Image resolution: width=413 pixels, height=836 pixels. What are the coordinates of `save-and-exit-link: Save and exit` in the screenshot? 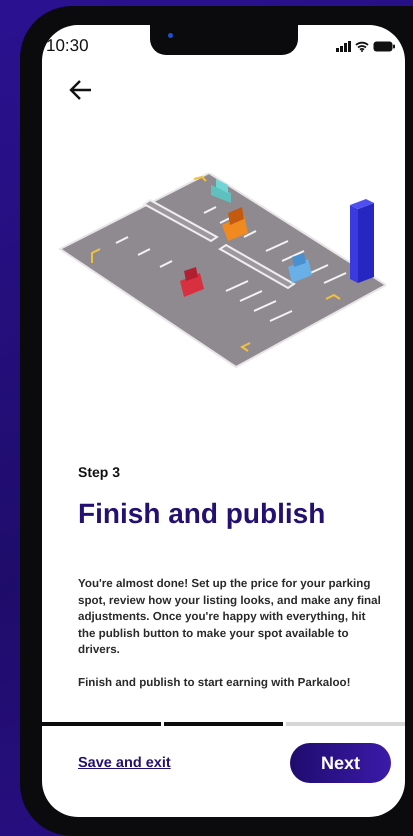 It's located at (124, 763).